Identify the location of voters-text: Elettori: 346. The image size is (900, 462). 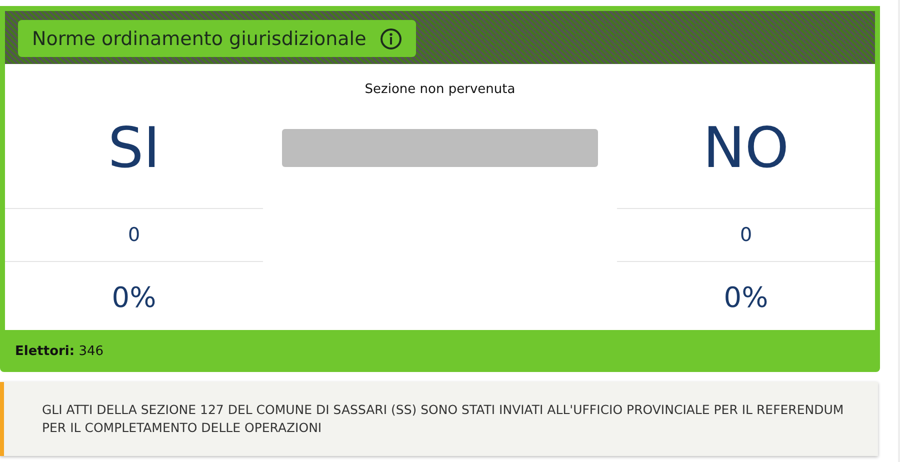
(59, 351).